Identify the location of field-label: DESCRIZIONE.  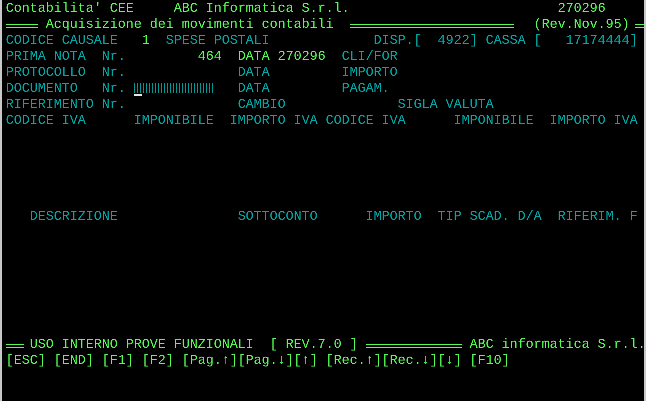
(74, 218).